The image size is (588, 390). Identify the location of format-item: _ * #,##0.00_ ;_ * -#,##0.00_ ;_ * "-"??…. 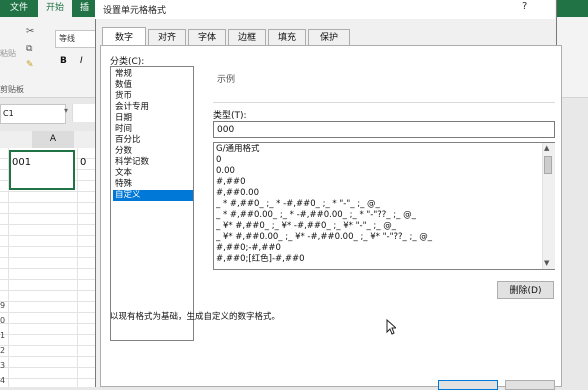
(379, 215).